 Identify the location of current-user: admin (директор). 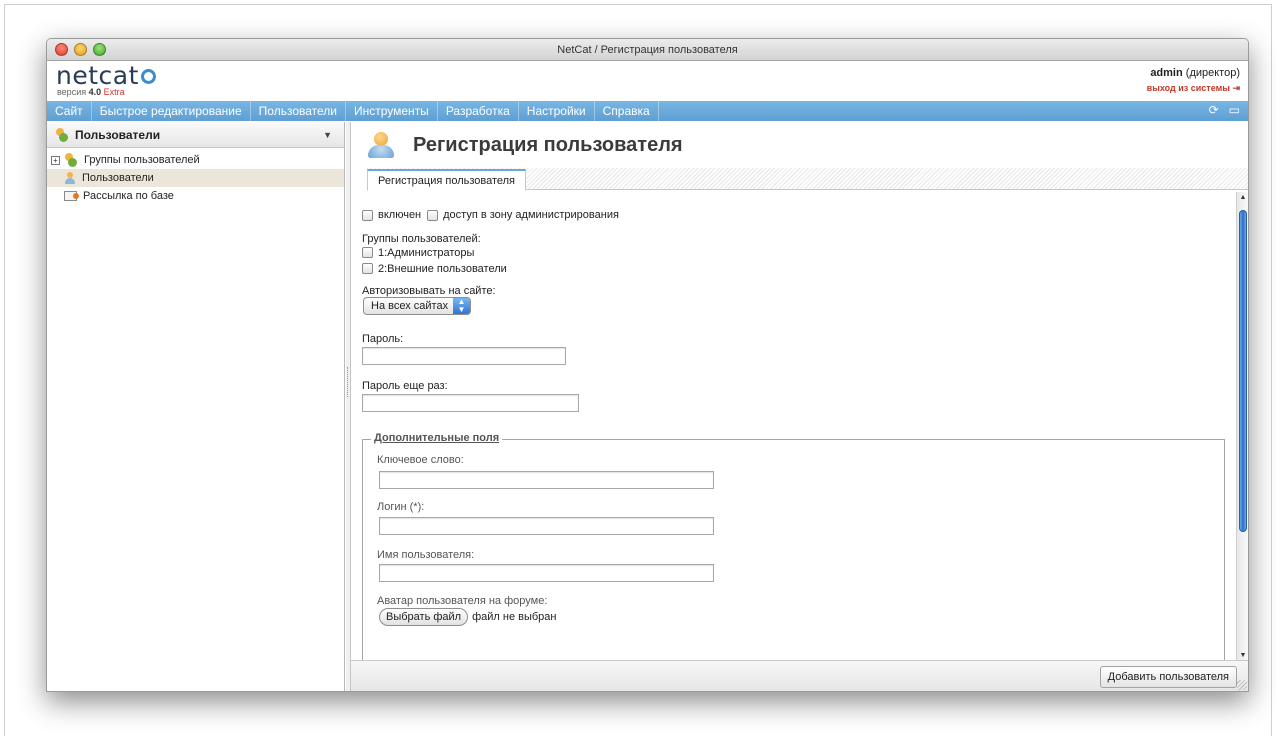
(1193, 73).